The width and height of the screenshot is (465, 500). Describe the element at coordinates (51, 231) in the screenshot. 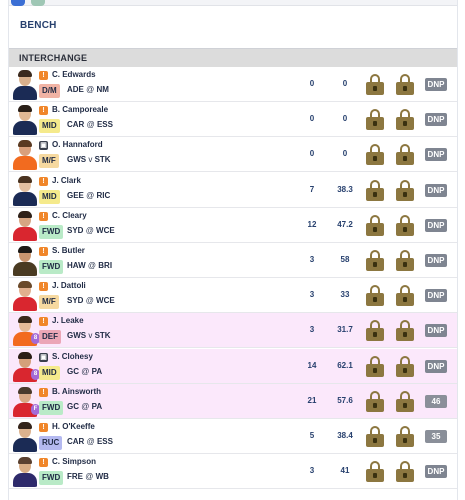

I see `position-badge: FWD` at that location.